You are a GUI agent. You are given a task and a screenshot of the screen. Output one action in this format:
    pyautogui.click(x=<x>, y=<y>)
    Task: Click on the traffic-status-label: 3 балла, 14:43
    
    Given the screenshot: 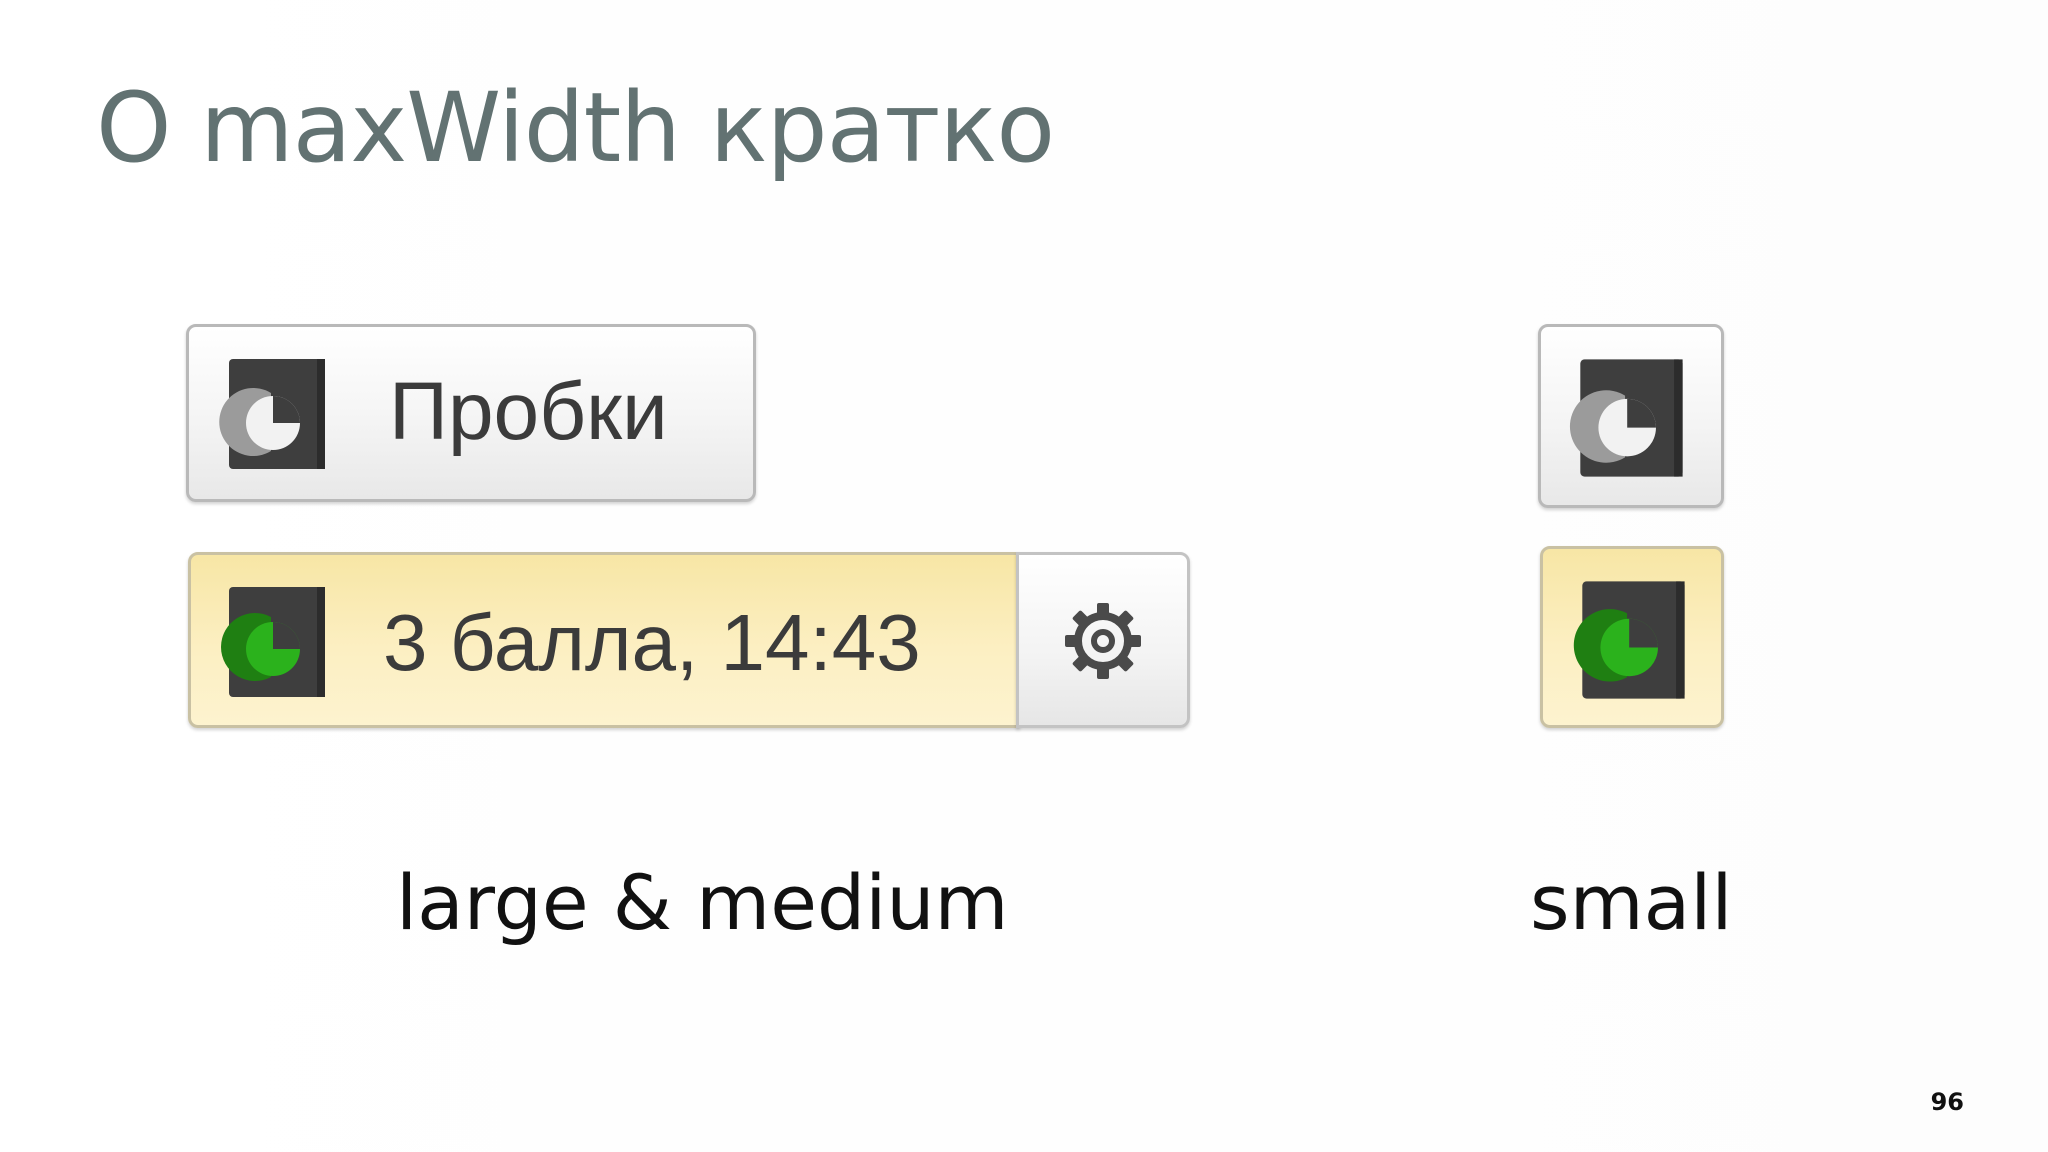 What is the action you would take?
    pyautogui.click(x=652, y=642)
    